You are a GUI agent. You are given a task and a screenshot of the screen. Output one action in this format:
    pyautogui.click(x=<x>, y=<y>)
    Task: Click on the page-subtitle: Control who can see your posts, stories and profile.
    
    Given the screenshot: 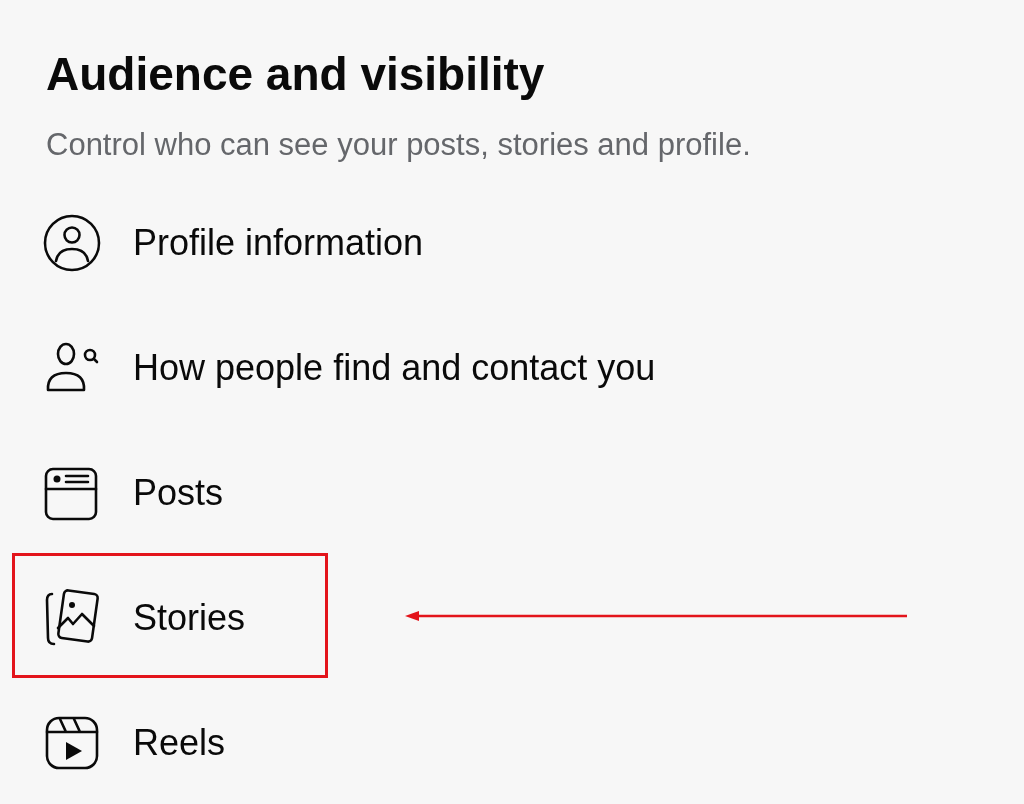 What is the action you would take?
    pyautogui.click(x=399, y=145)
    